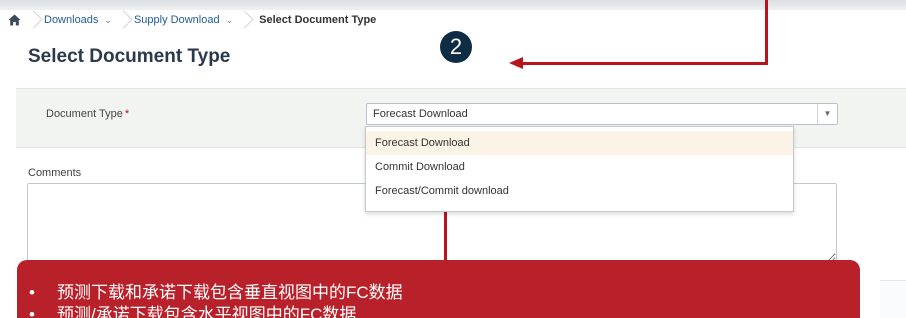 The image size is (906, 318). What do you see at coordinates (827, 114) in the screenshot?
I see `chevron-down-icon: ▼` at bounding box center [827, 114].